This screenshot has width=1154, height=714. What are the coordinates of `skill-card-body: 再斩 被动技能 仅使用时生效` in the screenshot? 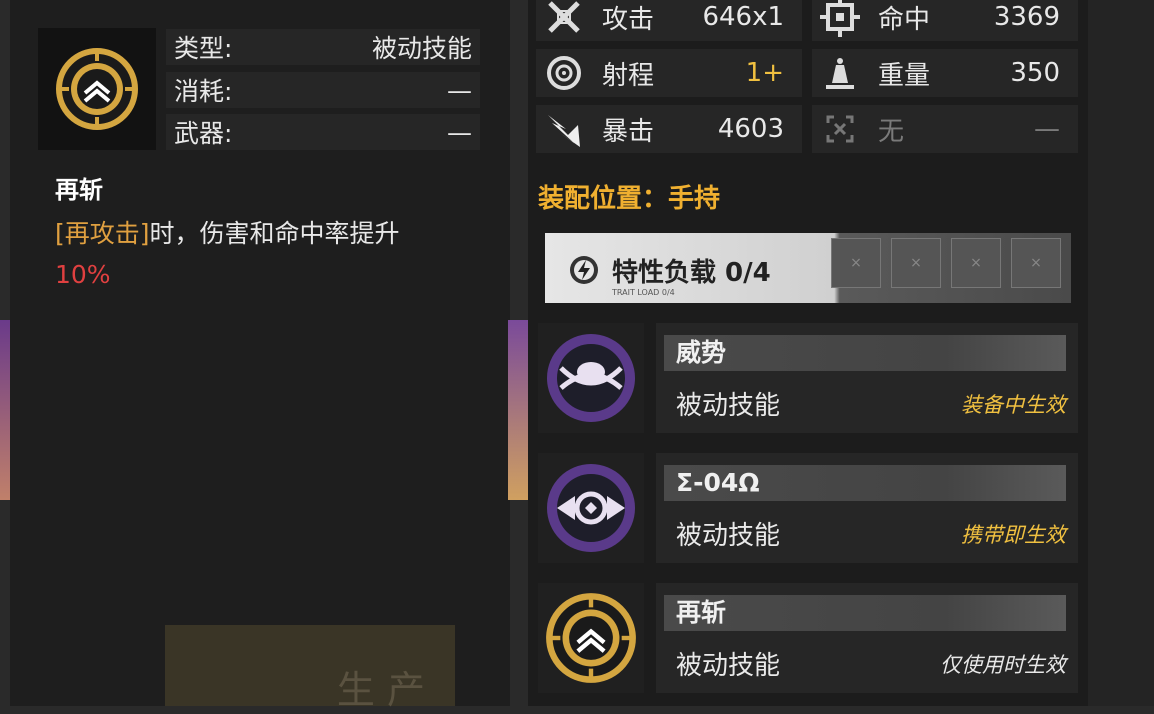 It's located at (867, 638).